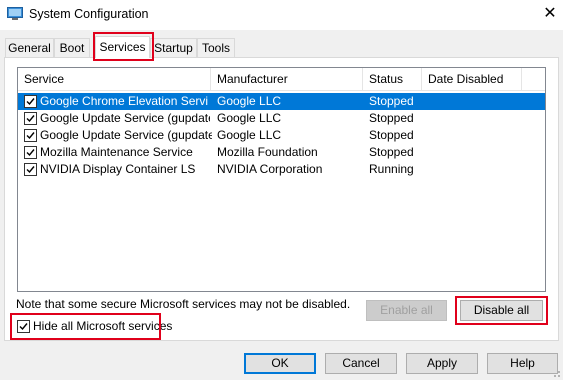  I want to click on manufacturer: Mozilla Foundation, so click(267, 152).